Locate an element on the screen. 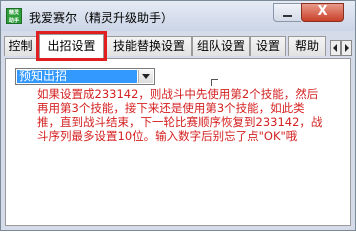 This screenshot has width=356, height=240. tab-team-settings: 组队设置 is located at coordinates (221, 46).